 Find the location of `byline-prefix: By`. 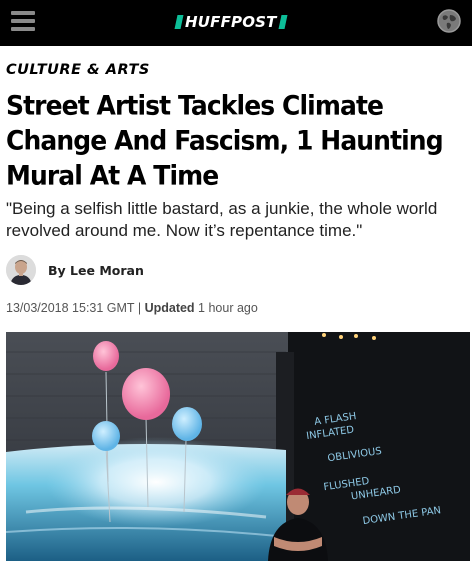

byline-prefix: By is located at coordinates (57, 270).